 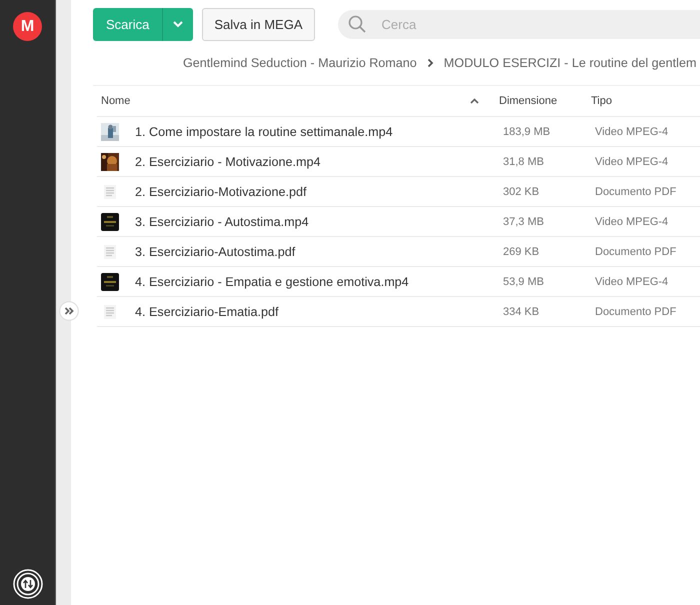 I want to click on file-size: 269 KB, so click(x=521, y=252).